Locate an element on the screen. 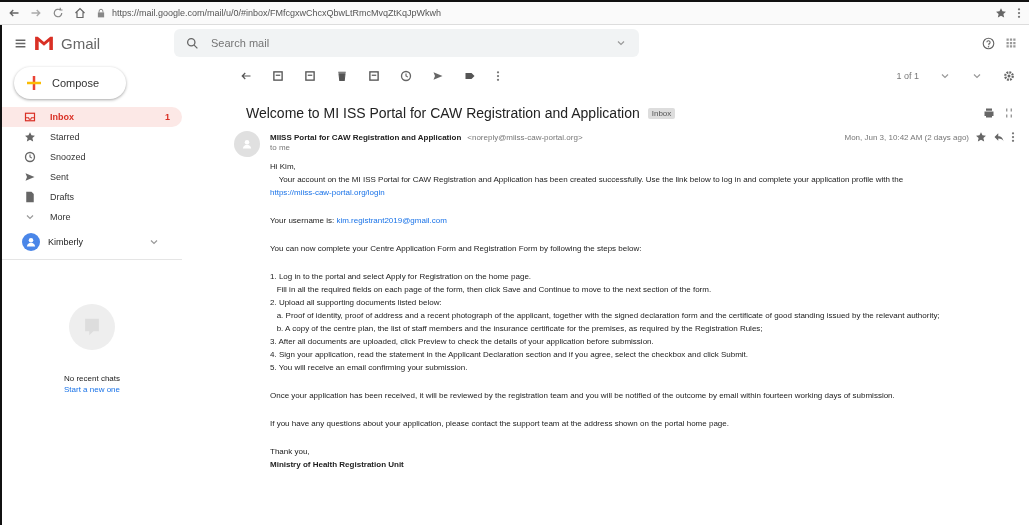 The width and height of the screenshot is (1029, 525). avatar is located at coordinates (31, 242).